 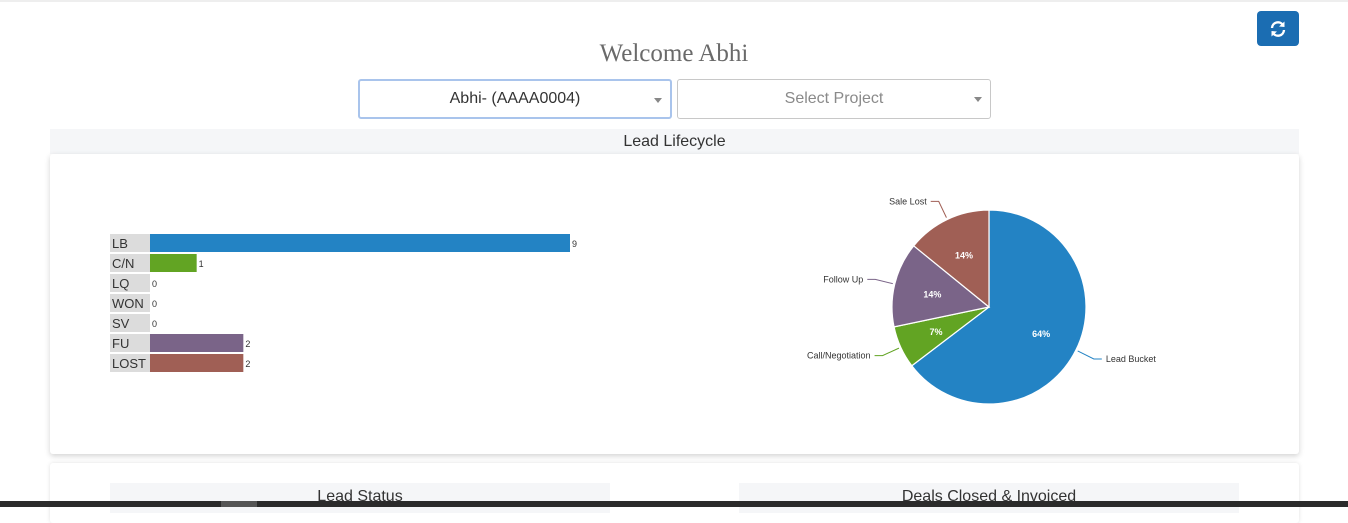 What do you see at coordinates (908, 201) in the screenshot?
I see `pie-category-label: Sale Lost` at bounding box center [908, 201].